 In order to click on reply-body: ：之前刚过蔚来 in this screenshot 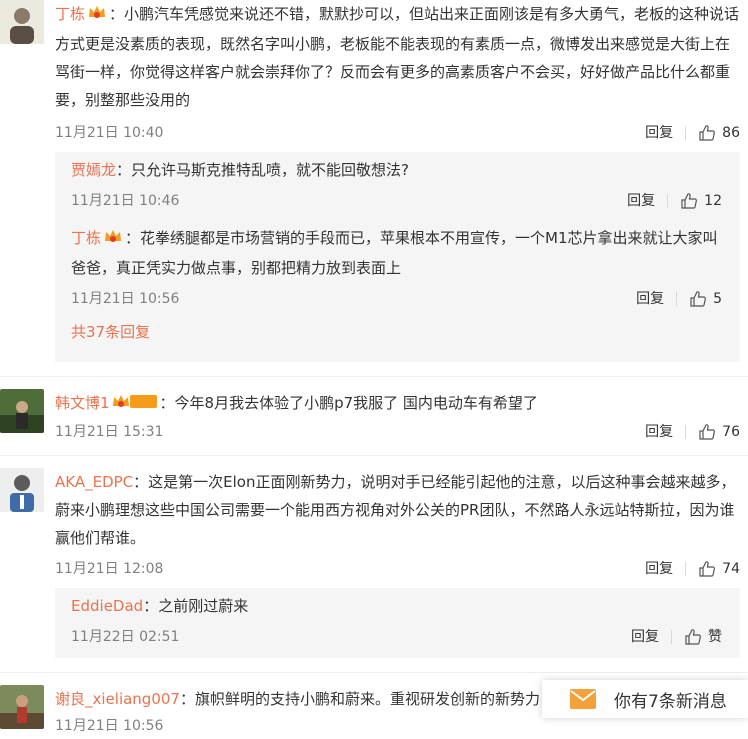, I will do `click(196, 606)`.